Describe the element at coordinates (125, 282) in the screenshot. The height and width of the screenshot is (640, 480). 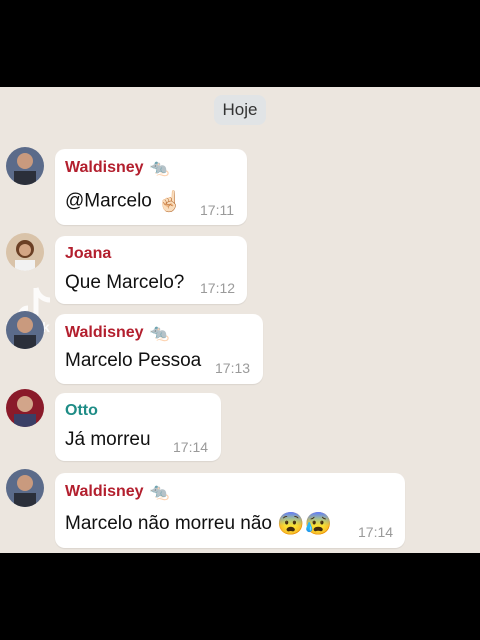
I see `message-text: Que Marcelo?` at that location.